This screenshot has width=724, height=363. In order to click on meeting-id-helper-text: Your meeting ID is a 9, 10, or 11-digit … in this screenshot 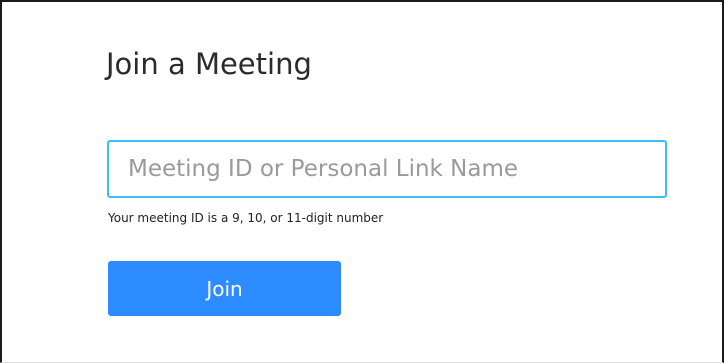, I will do `click(246, 218)`.